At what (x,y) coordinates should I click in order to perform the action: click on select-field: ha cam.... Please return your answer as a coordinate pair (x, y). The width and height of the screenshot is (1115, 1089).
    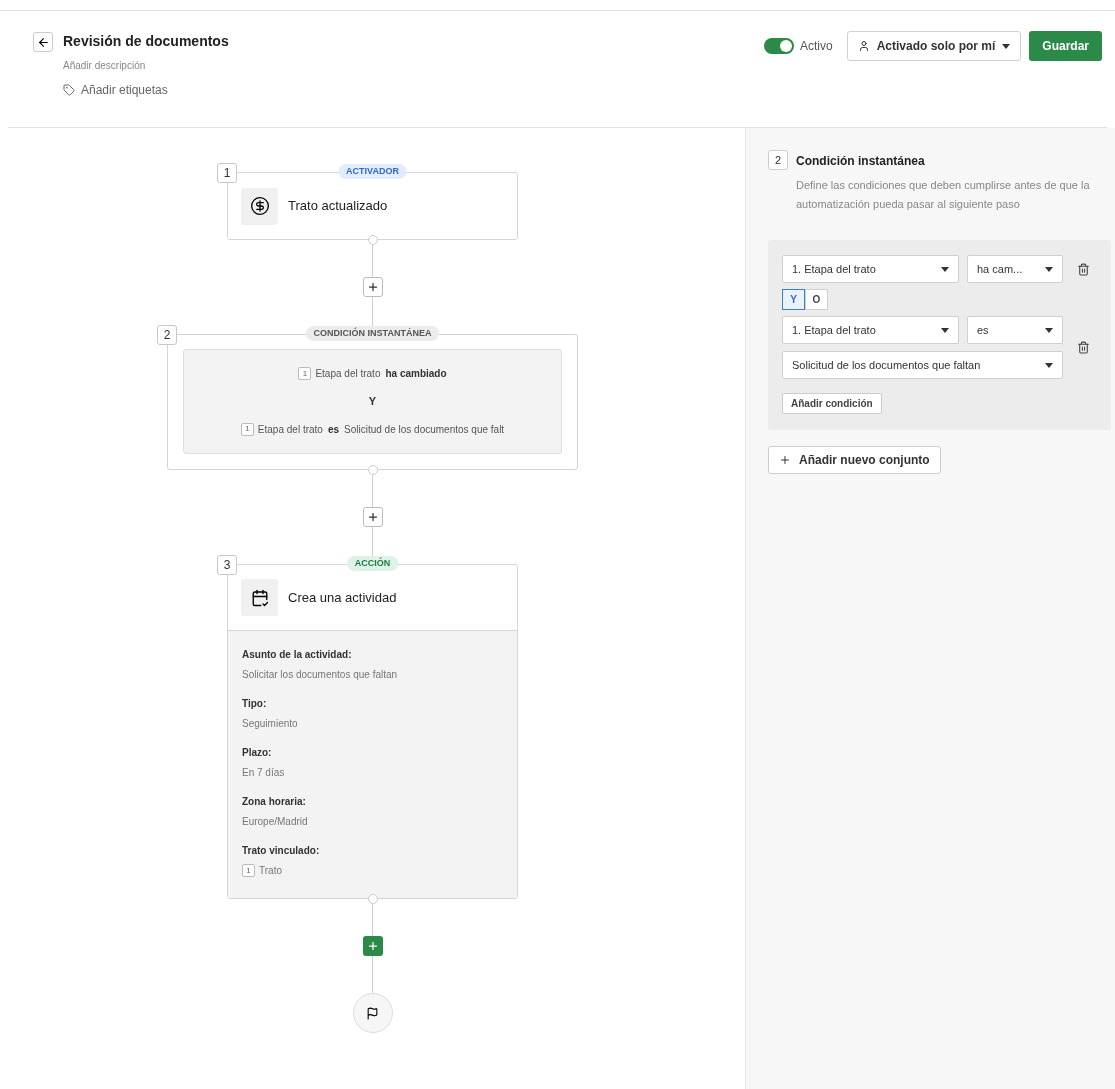
    Looking at the image, I should click on (1015, 269).